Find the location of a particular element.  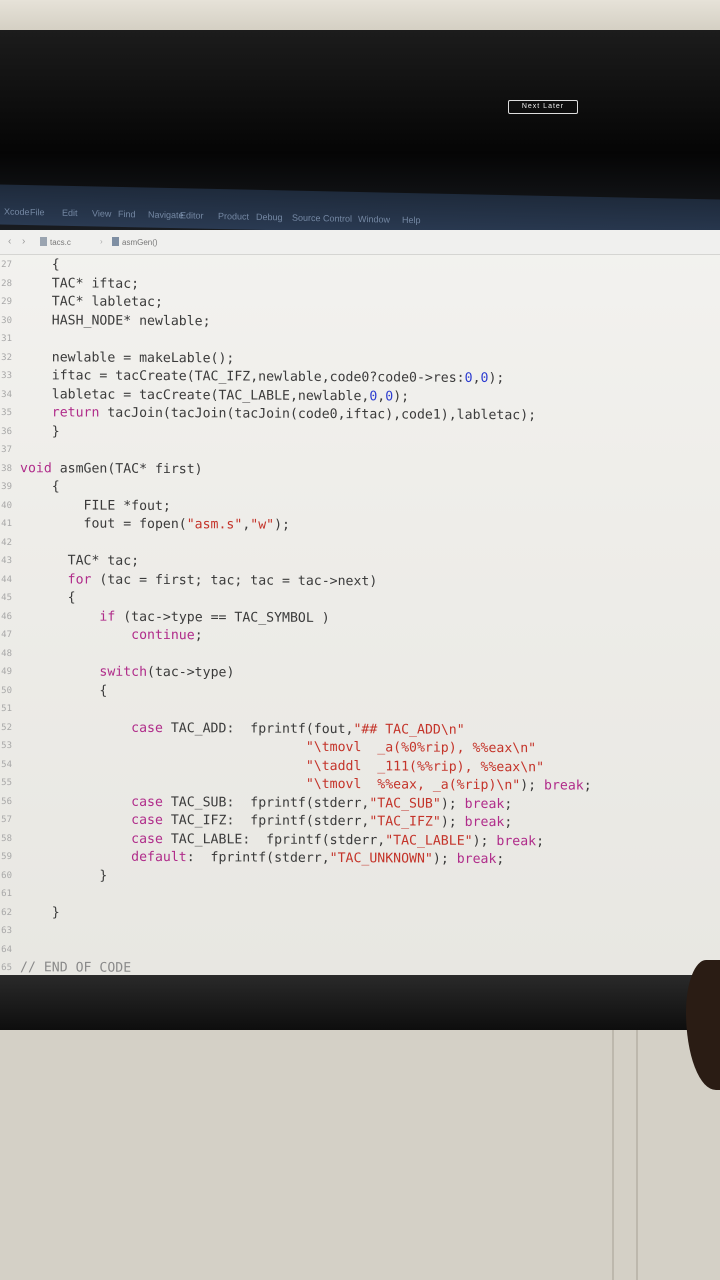

line-number: 38 is located at coordinates (6, 468).